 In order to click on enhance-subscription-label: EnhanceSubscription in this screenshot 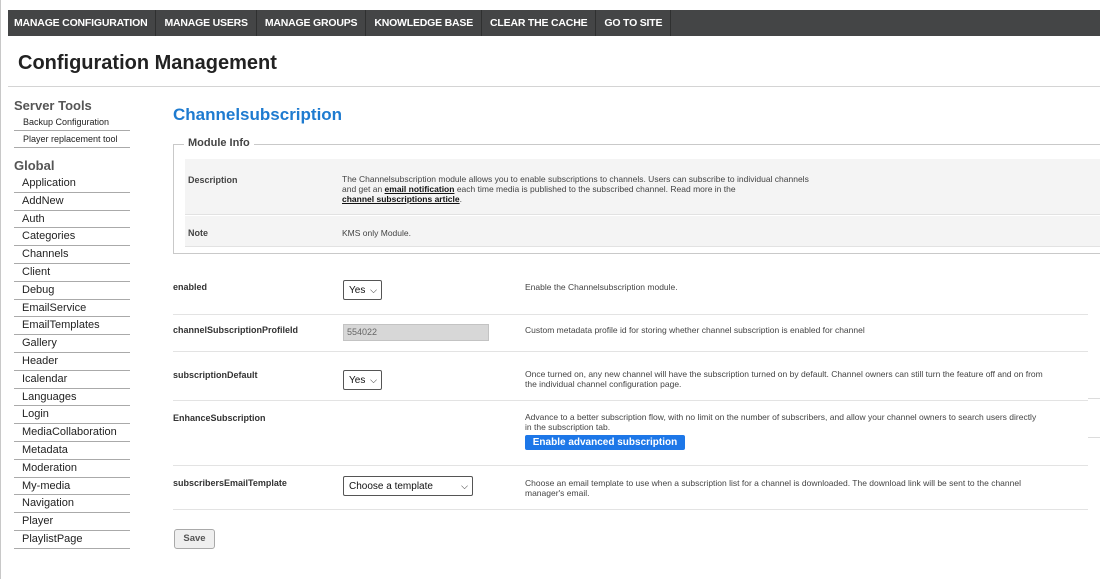, I will do `click(219, 418)`.